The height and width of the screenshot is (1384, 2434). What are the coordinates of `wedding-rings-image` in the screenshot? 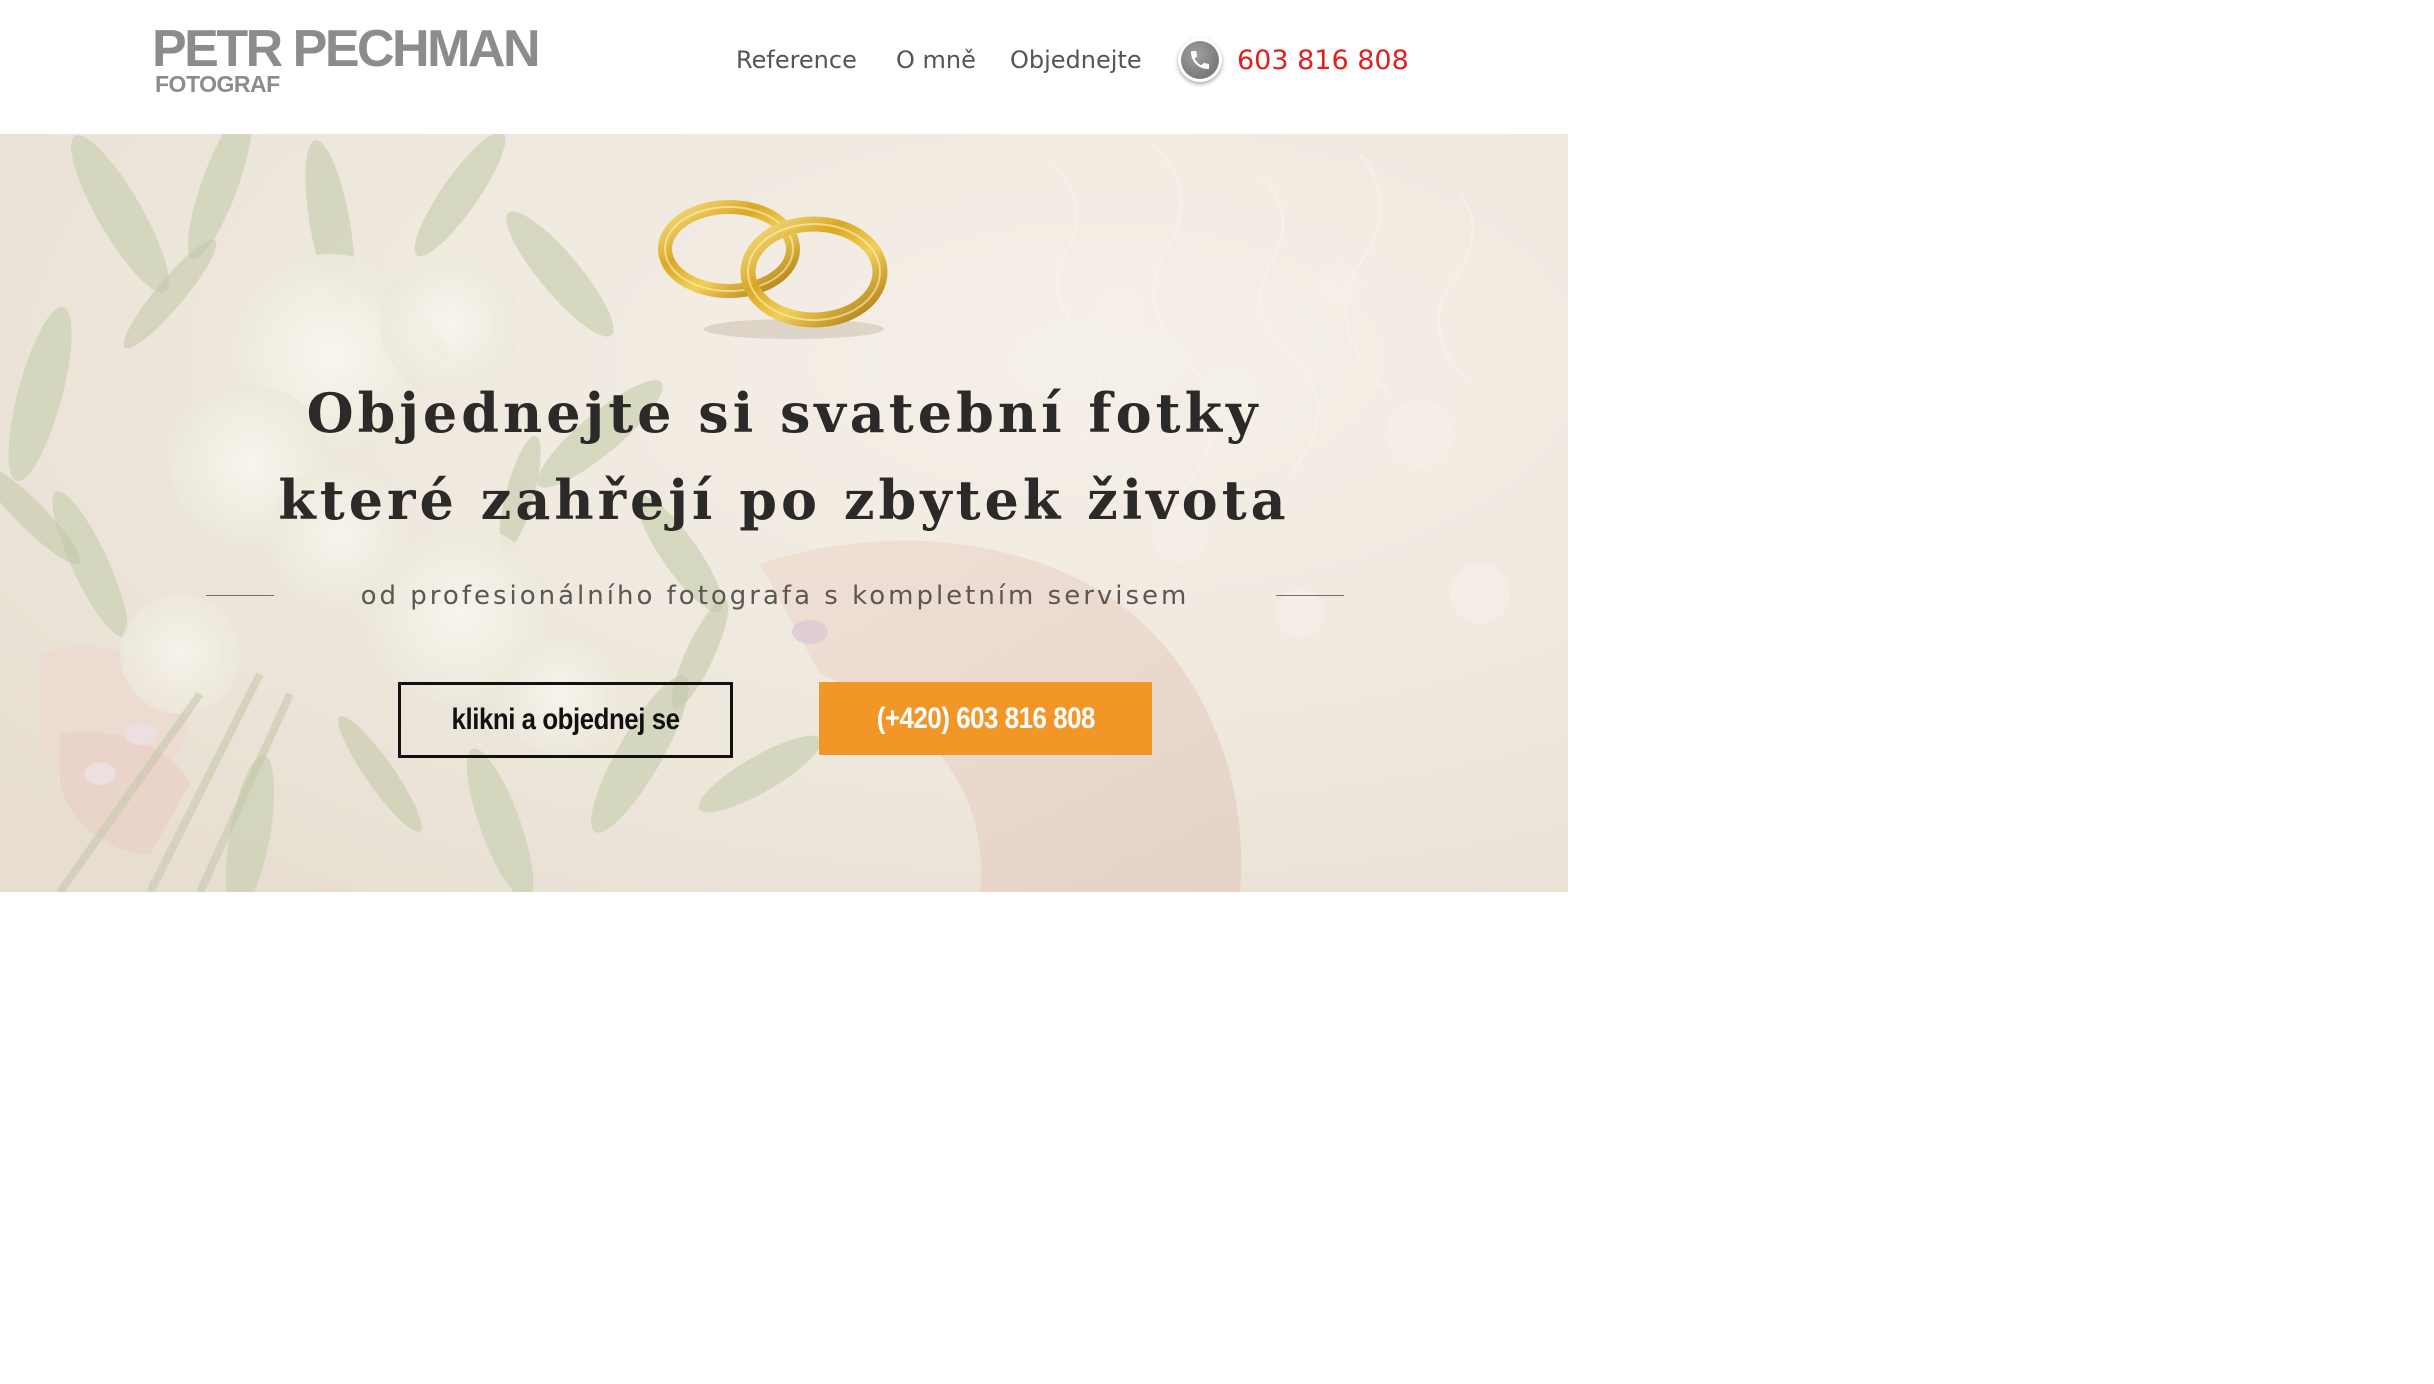 It's located at (773, 269).